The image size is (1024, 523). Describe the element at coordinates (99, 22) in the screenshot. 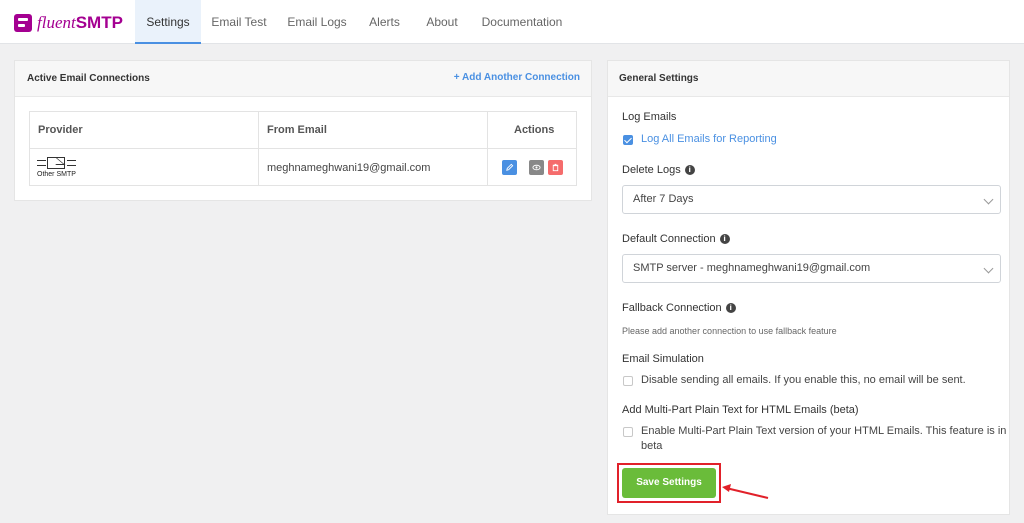

I see `logo-text-smtp: SMTP` at that location.